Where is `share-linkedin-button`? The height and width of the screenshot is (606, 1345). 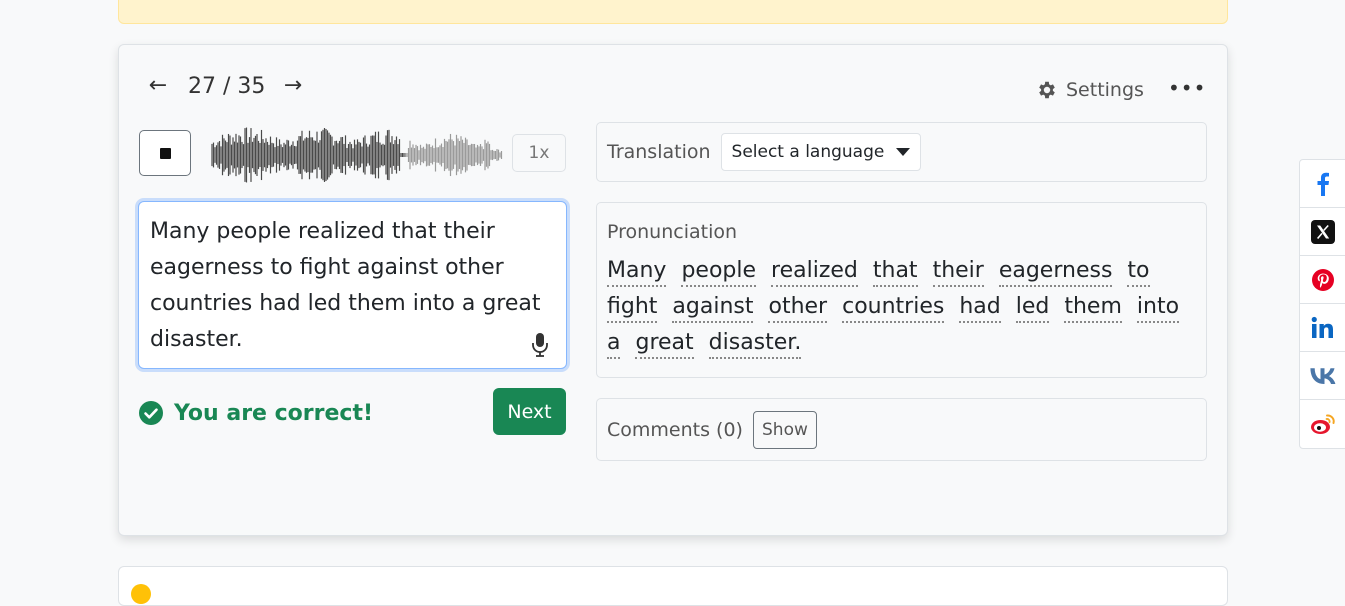
share-linkedin-button is located at coordinates (1322, 328).